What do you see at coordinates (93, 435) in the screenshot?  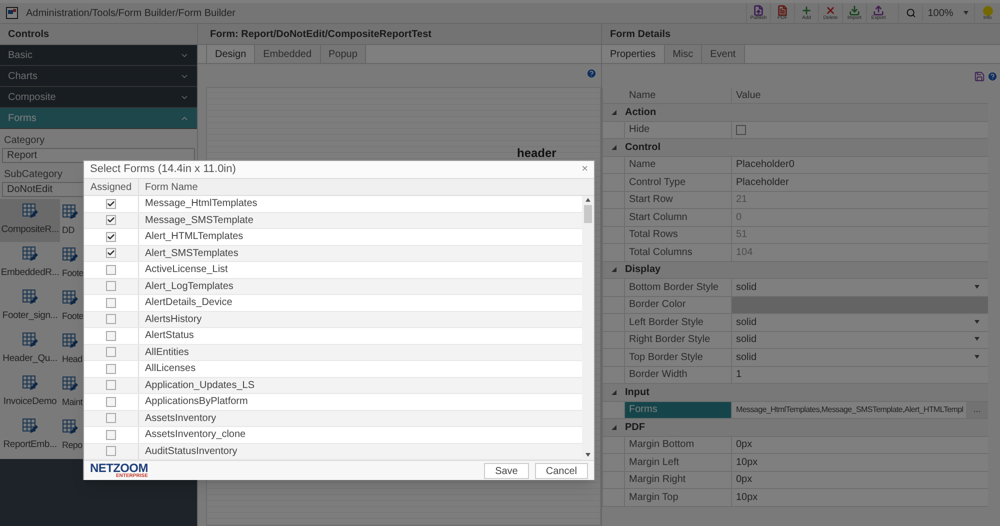 I see `control-tile: Repo` at bounding box center [93, 435].